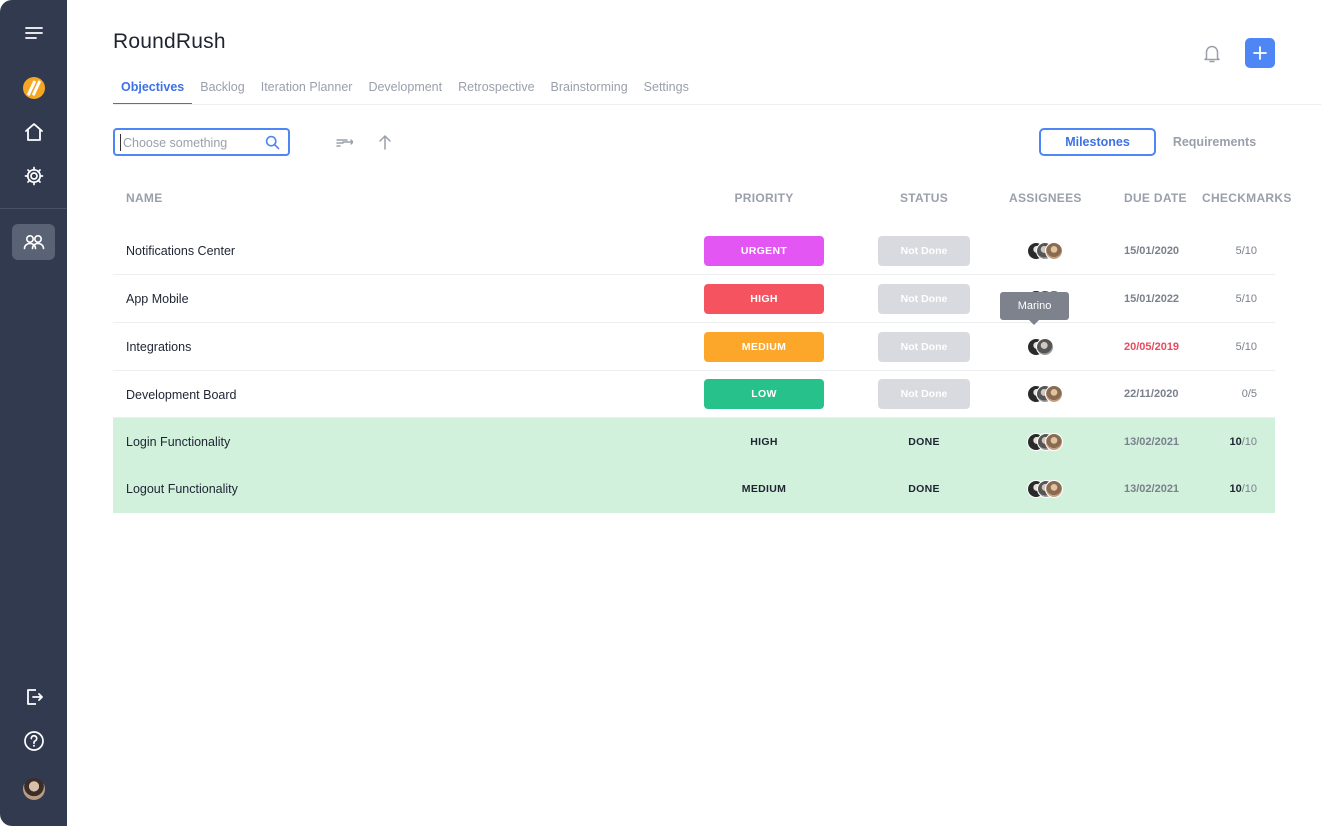 This screenshot has width=1321, height=826. Describe the element at coordinates (33, 208) in the screenshot. I see `sidebar-divider` at that location.